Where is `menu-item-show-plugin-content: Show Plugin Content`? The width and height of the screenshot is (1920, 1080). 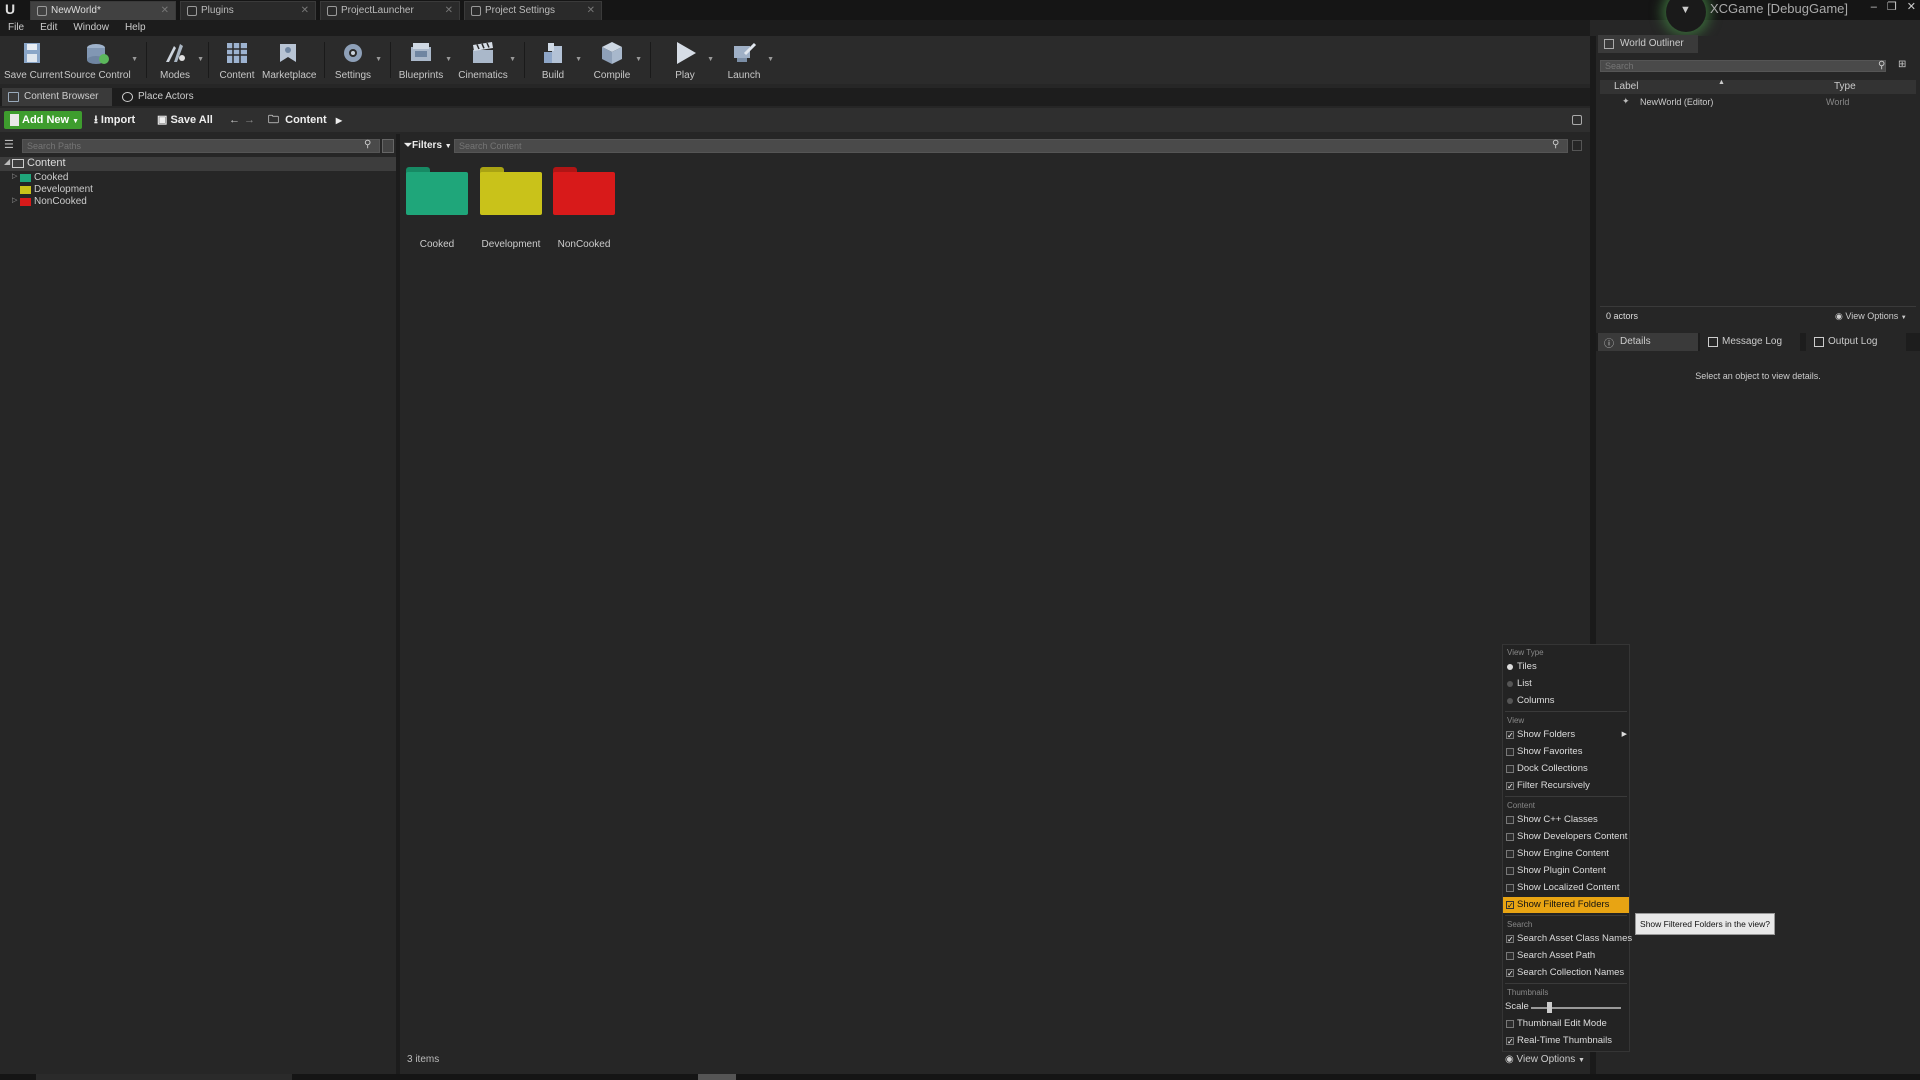
menu-item-show-plugin-content: Show Plugin Content is located at coordinates (1566, 871).